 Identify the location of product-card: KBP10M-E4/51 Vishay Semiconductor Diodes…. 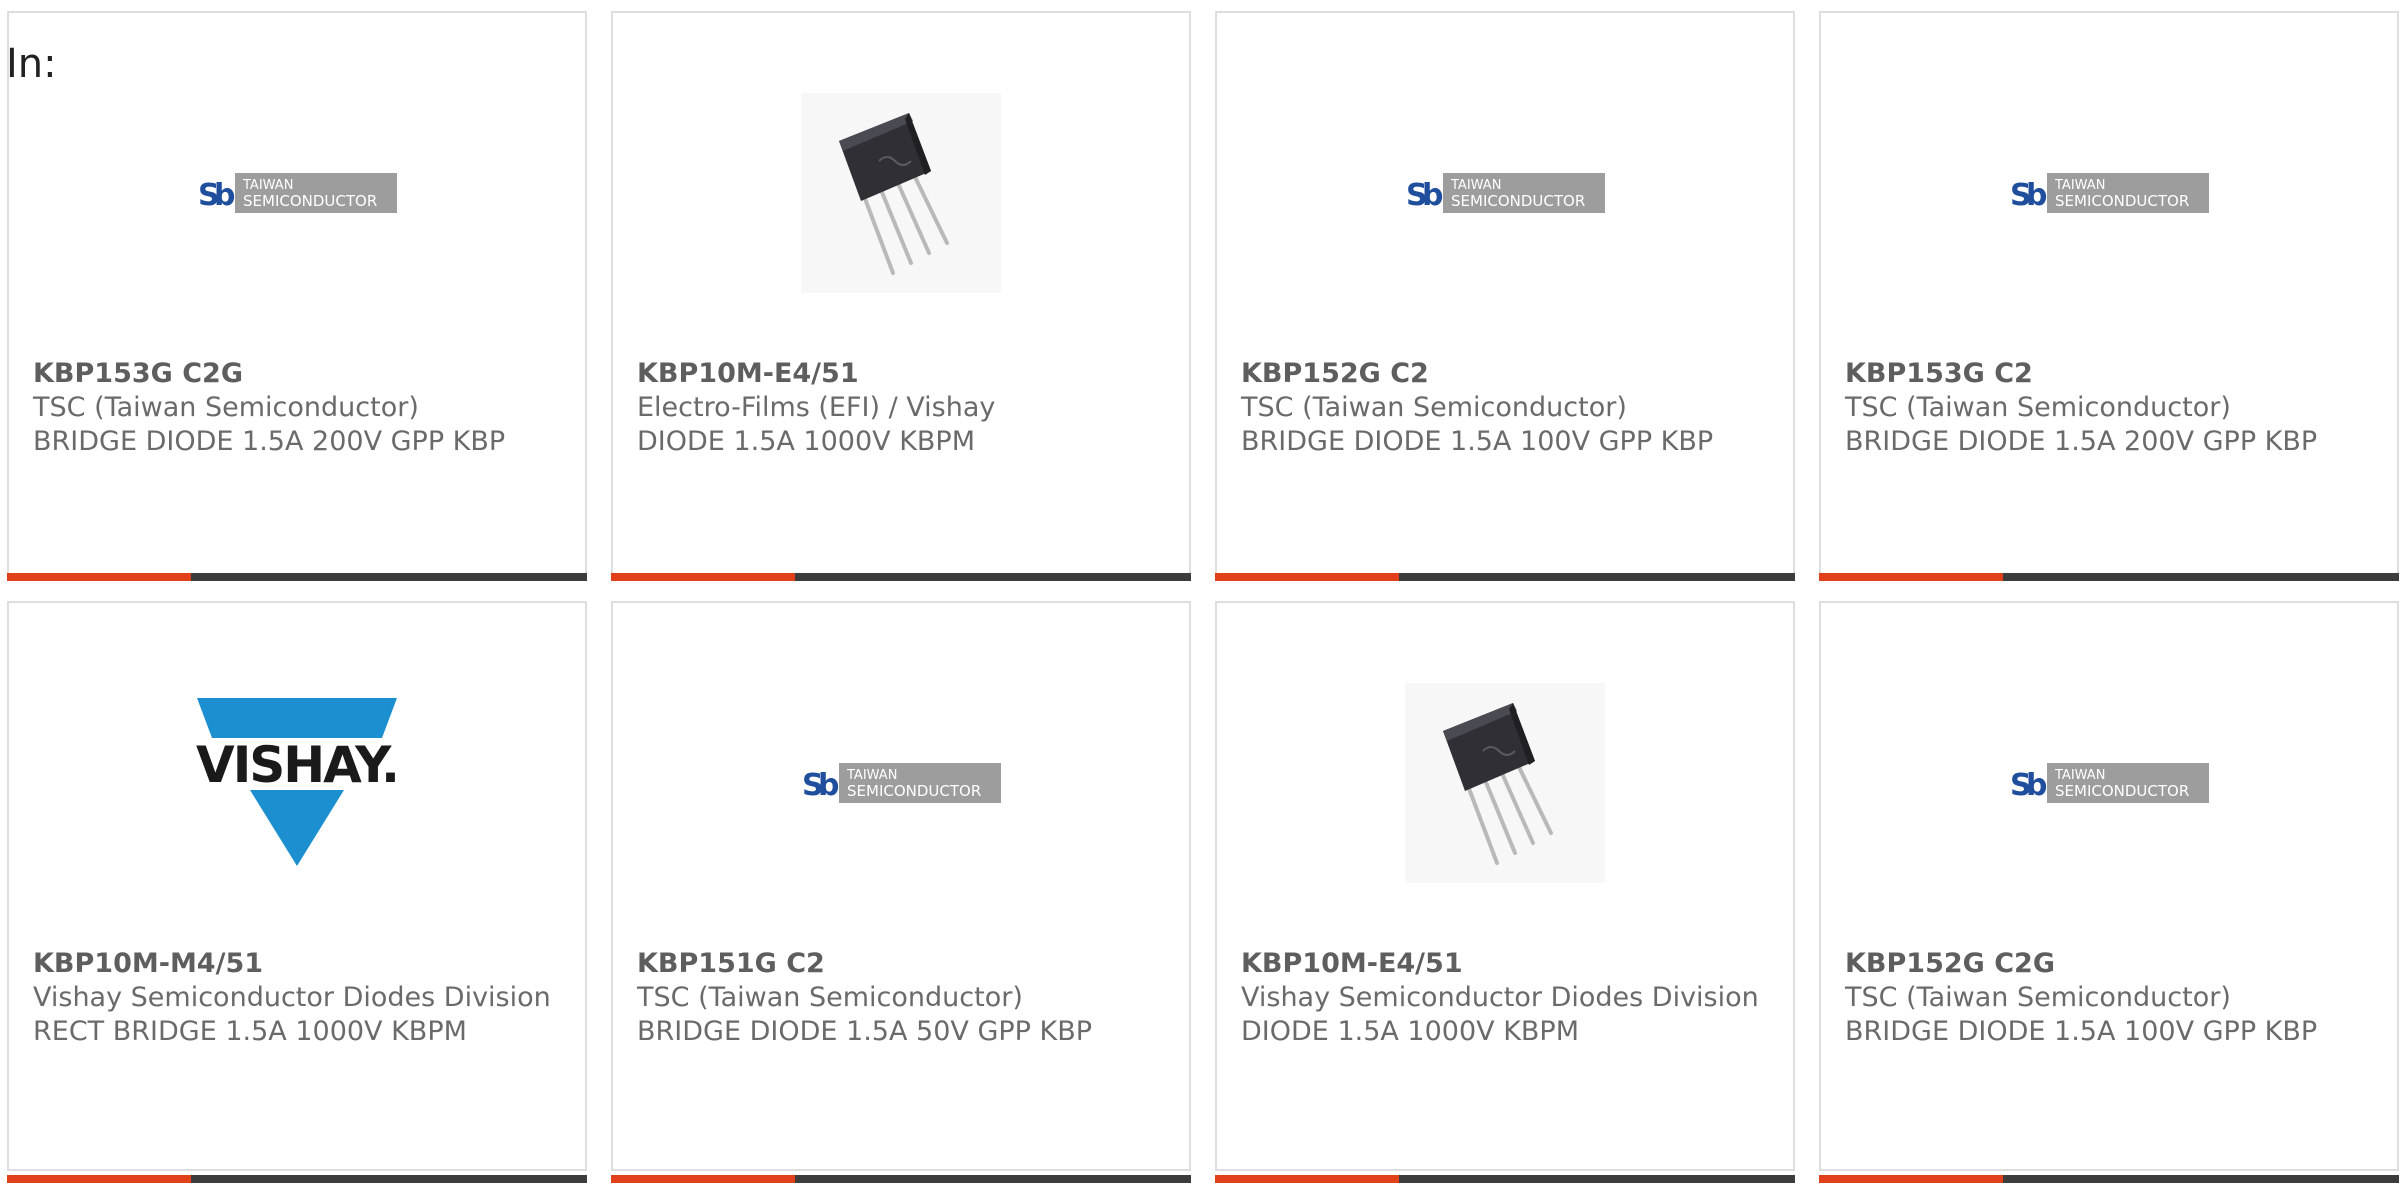
(1505, 892).